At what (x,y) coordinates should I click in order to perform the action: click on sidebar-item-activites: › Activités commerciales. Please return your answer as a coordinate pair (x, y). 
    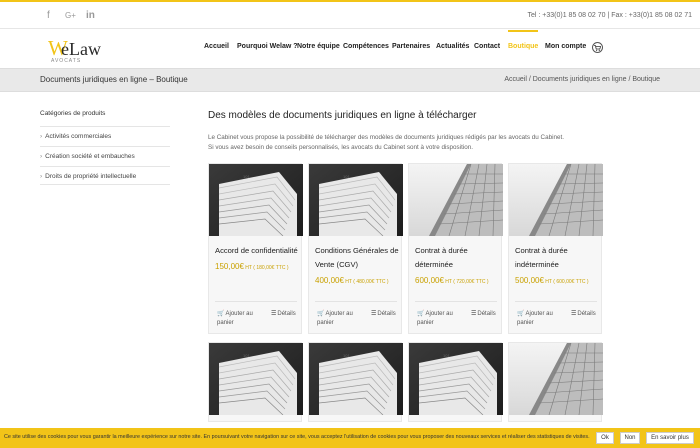
    Looking at the image, I should click on (105, 135).